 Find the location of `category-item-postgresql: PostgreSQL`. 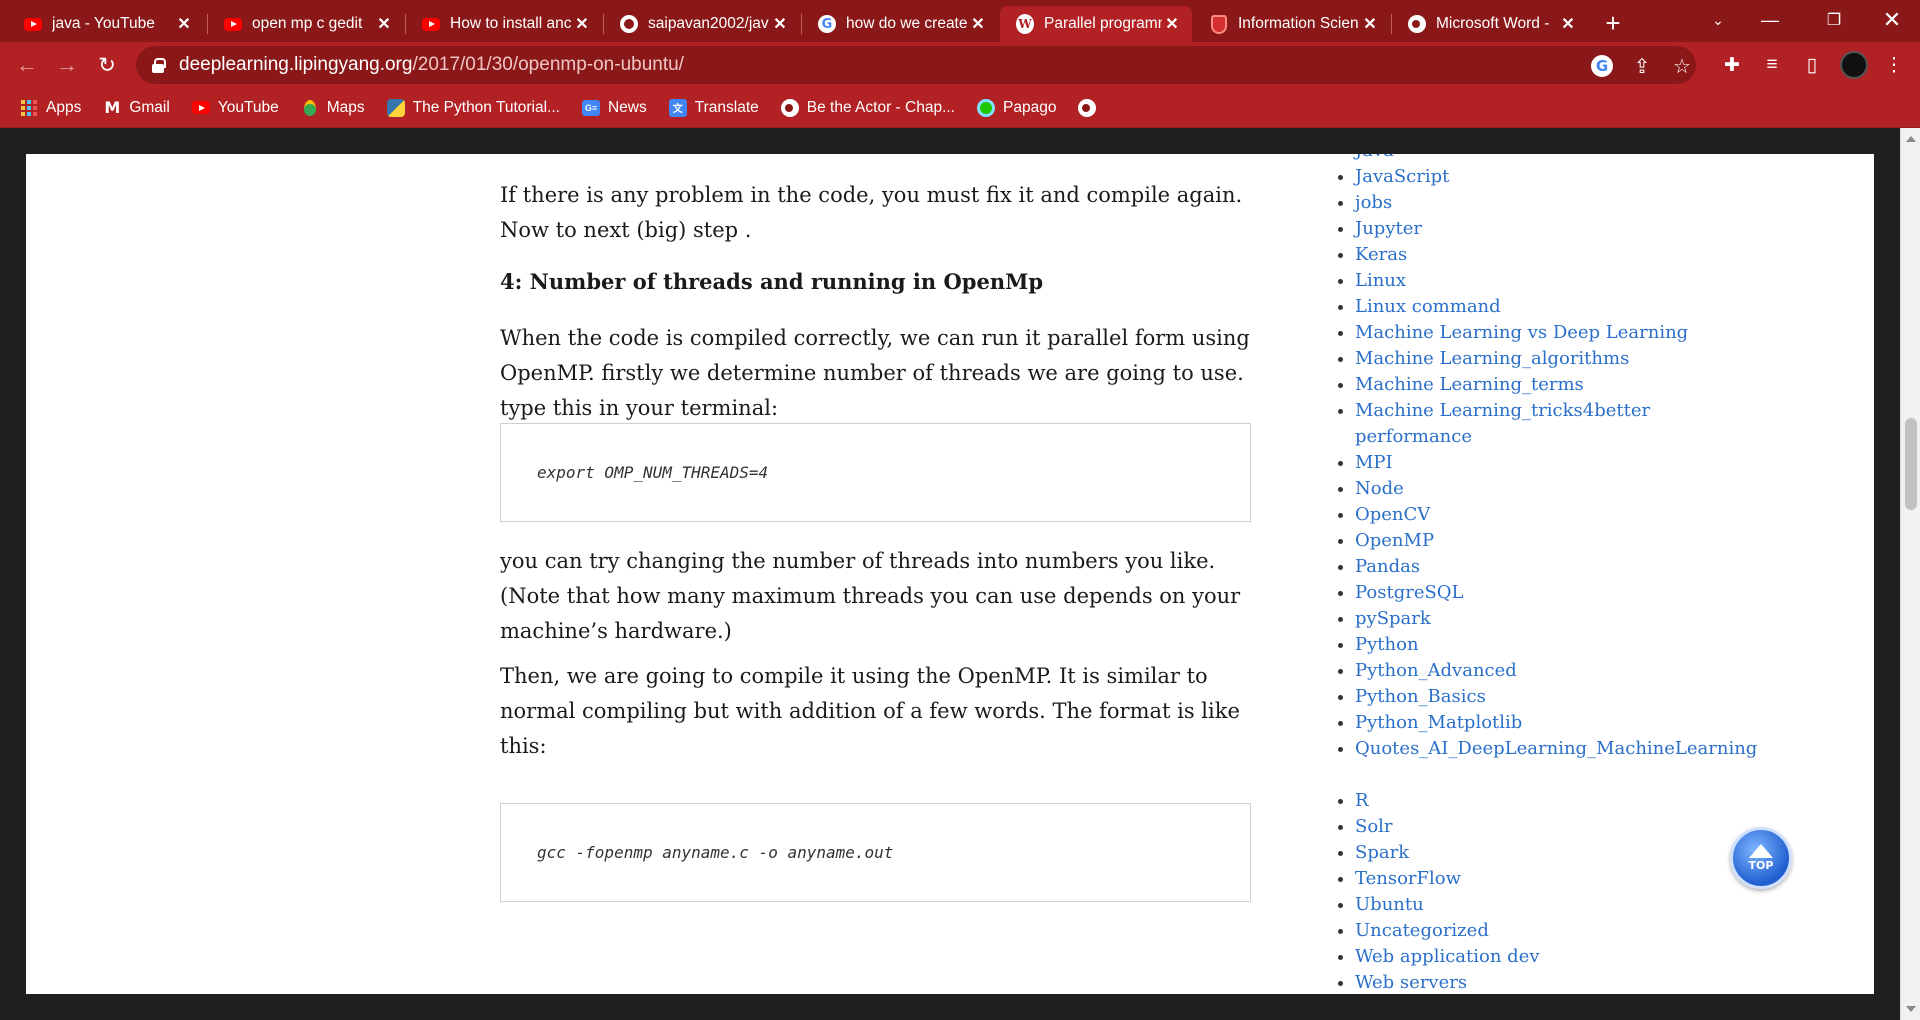

category-item-postgresql: PostgreSQL is located at coordinates (1537, 593).